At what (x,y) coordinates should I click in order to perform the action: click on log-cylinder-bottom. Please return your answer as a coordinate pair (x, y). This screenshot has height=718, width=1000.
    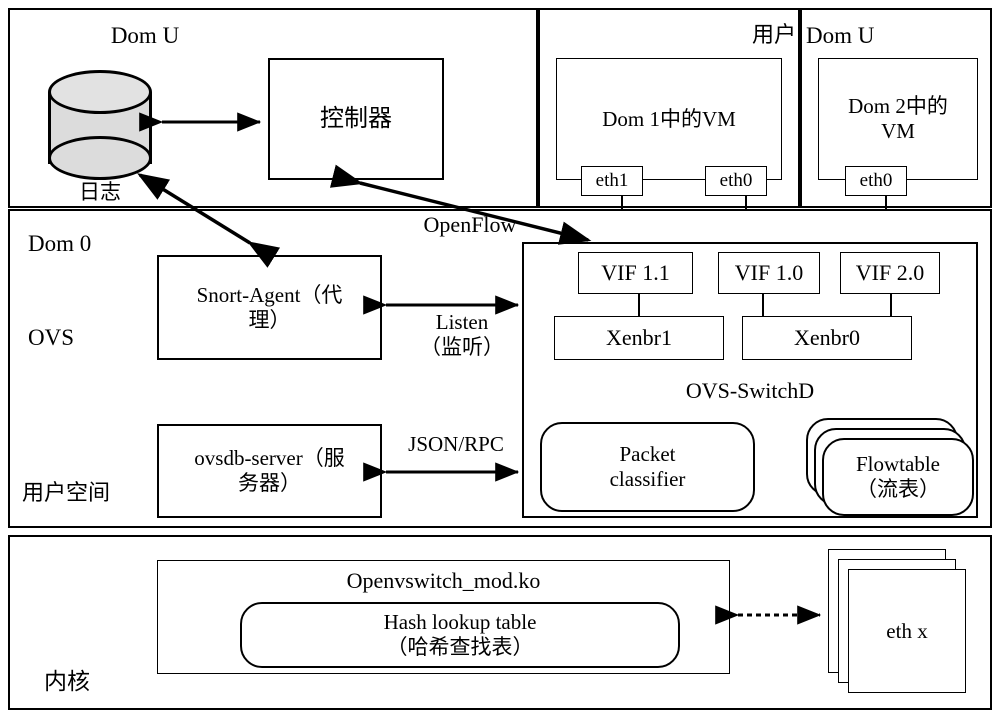
    Looking at the image, I should click on (100, 158).